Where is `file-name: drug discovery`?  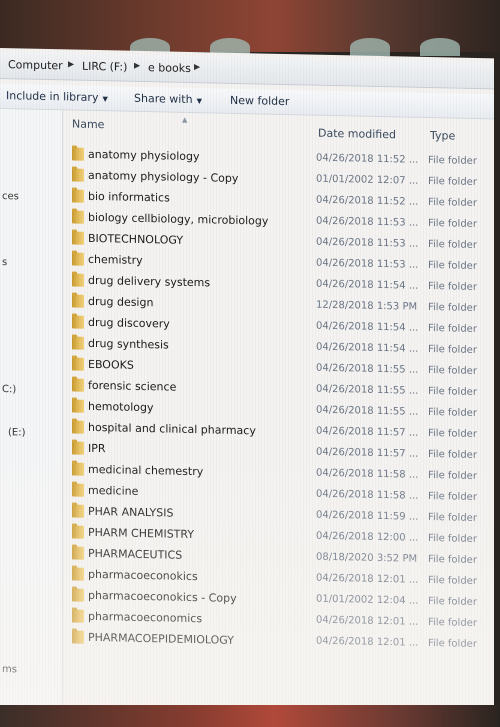
file-name: drug discovery is located at coordinates (129, 323).